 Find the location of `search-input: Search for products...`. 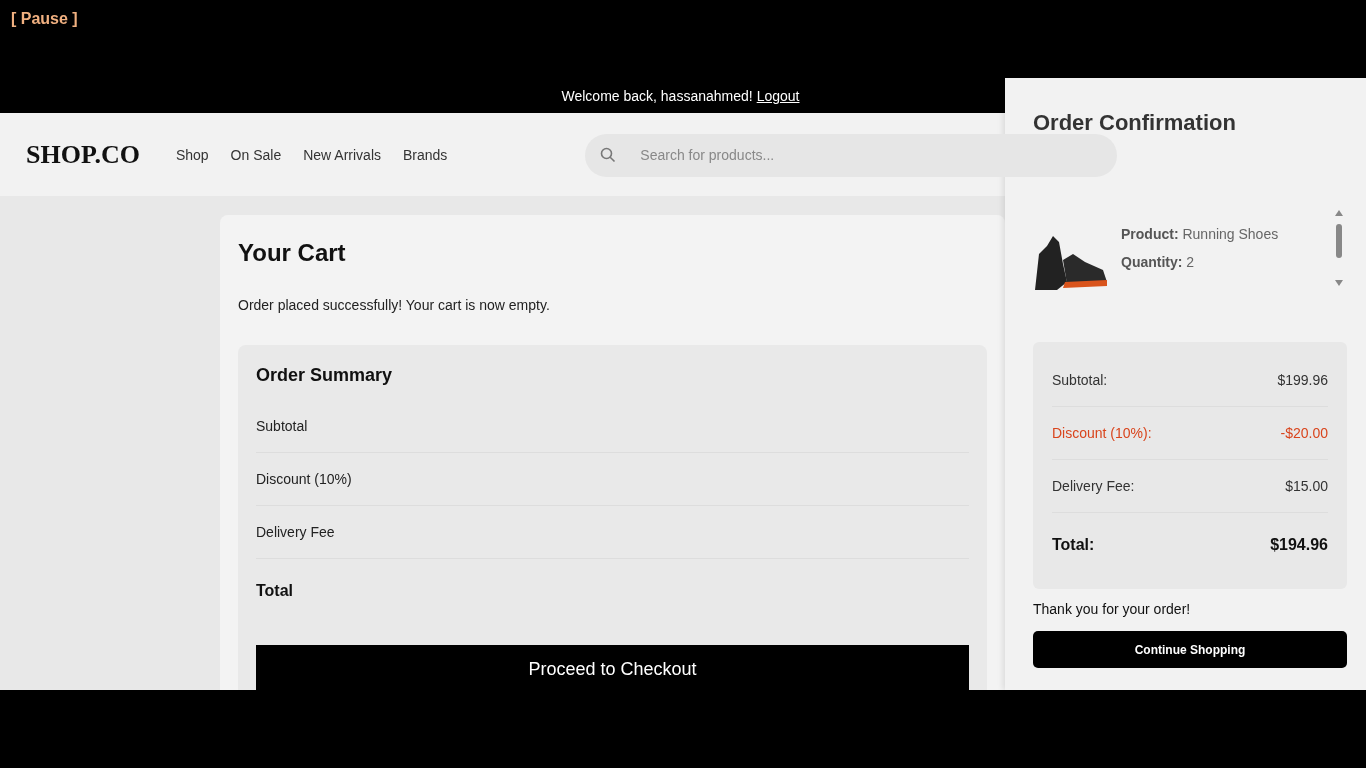

search-input: Search for products... is located at coordinates (878, 155).